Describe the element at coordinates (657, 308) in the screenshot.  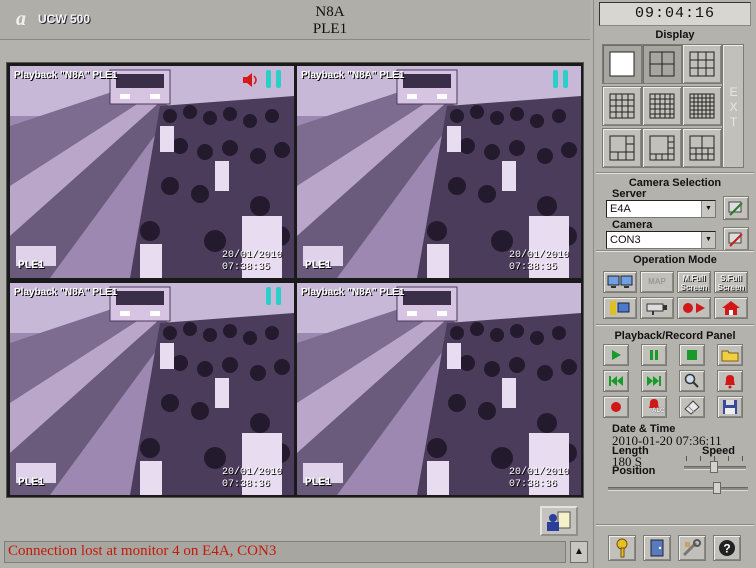
I see `ptz-camera-button` at that location.